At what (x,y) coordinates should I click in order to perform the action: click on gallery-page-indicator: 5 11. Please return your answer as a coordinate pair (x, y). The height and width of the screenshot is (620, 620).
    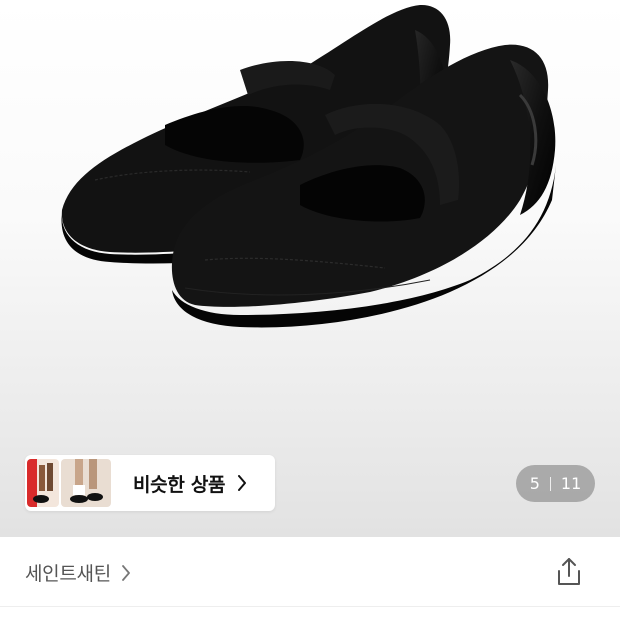
    Looking at the image, I should click on (555, 483).